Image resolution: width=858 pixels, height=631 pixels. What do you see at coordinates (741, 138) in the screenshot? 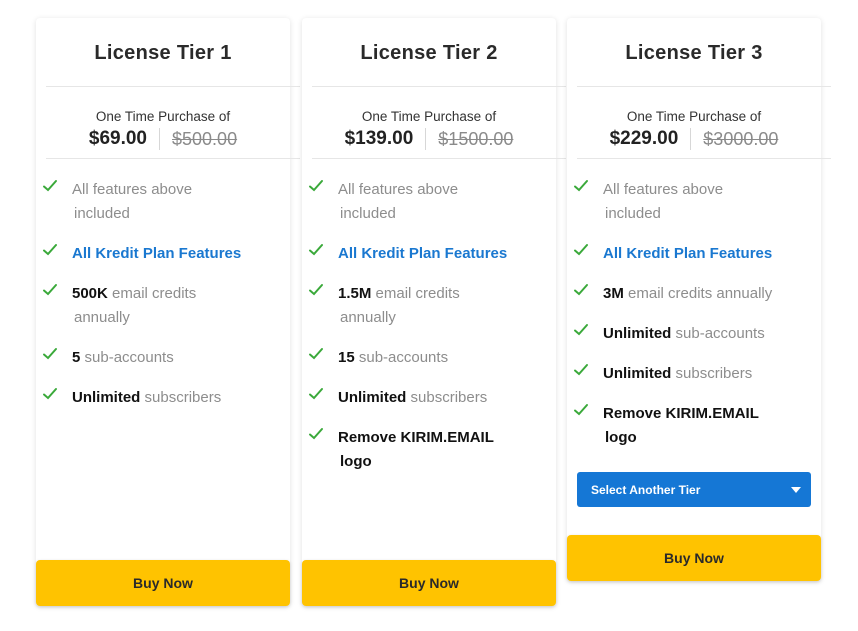
I see `original-price: $3000.00` at bounding box center [741, 138].